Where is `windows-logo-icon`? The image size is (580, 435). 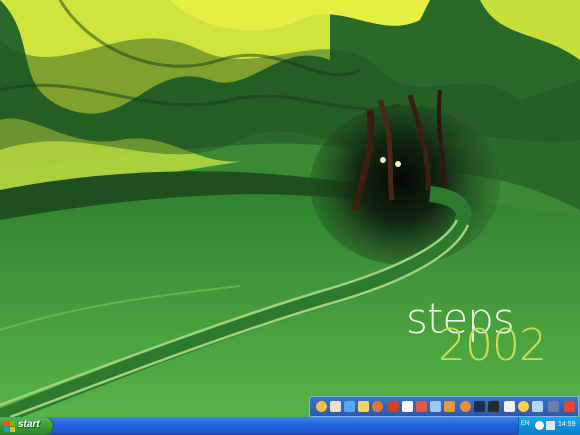
windows-logo-icon is located at coordinates (9, 426).